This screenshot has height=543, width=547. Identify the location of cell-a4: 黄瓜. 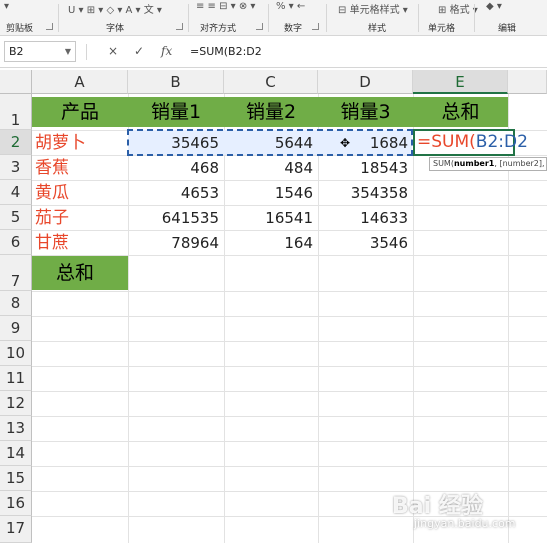
(80, 193).